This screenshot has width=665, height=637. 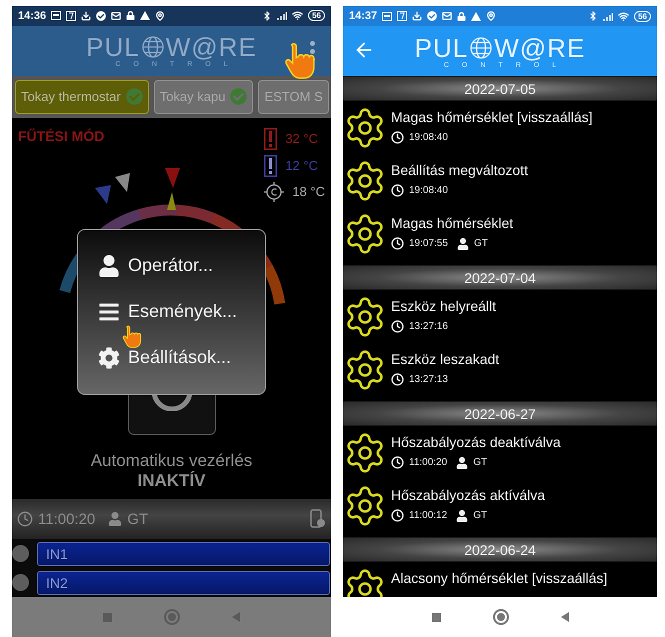 What do you see at coordinates (137, 519) in the screenshot?
I see `user-name: GT` at bounding box center [137, 519].